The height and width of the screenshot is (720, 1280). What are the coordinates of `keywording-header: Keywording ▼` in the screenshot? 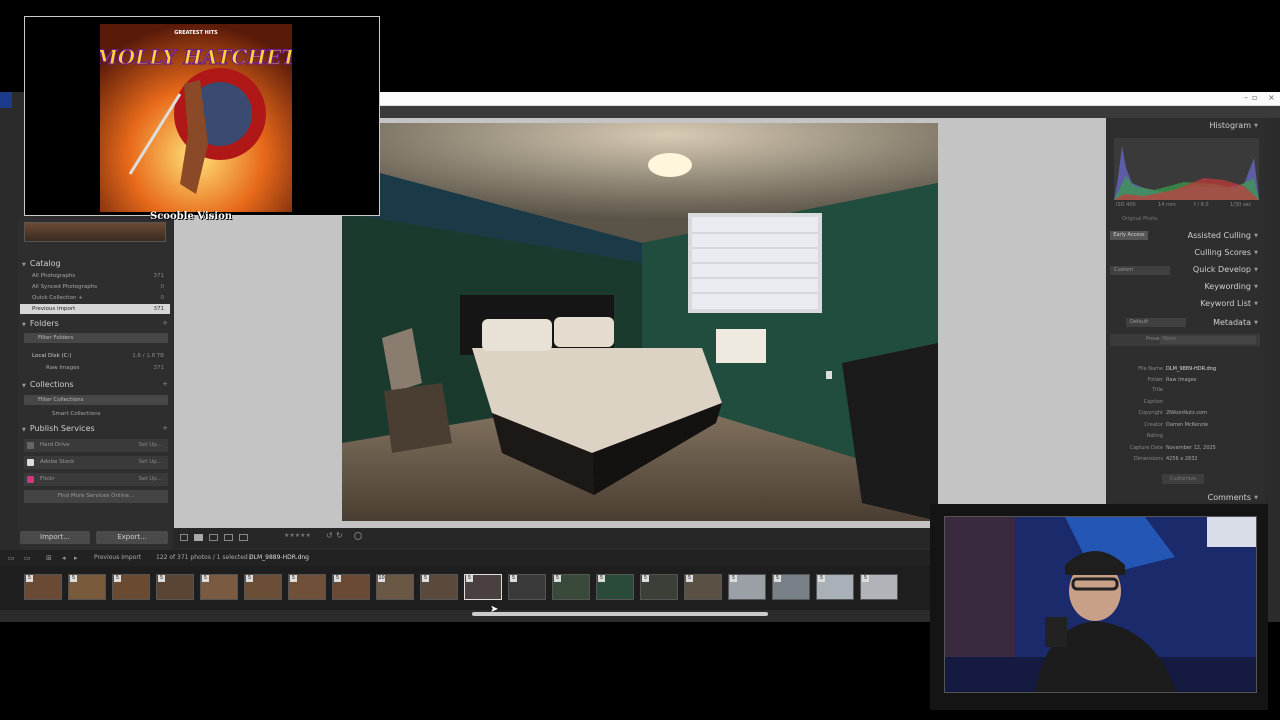 It's located at (1183, 287).